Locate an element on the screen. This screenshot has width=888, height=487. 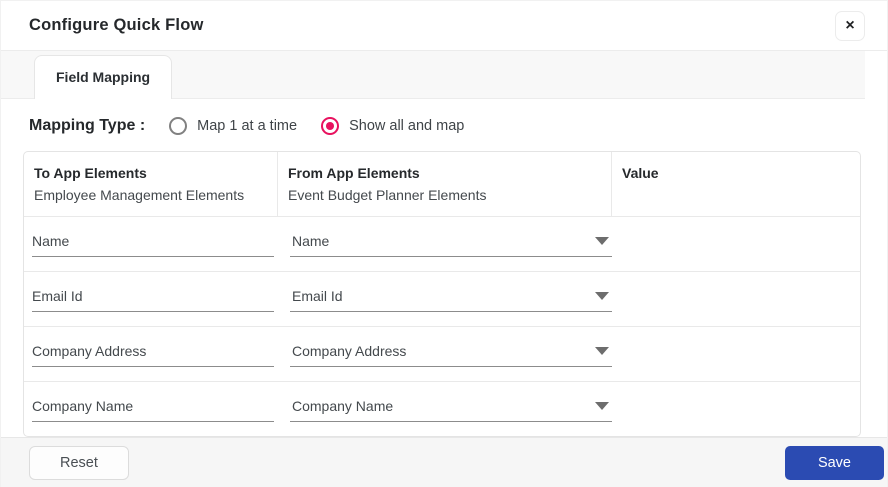
tab-field-mapping: Field Mapping is located at coordinates (103, 77).